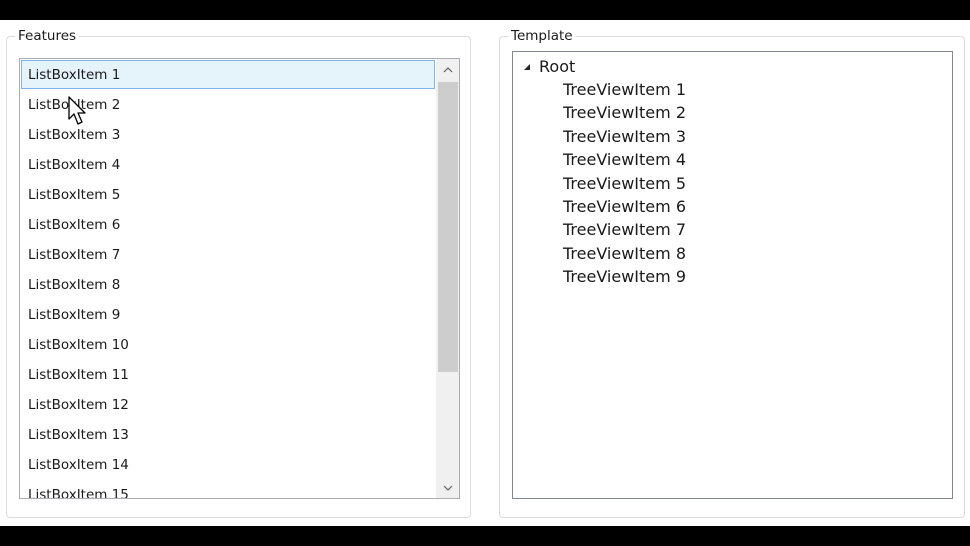 Image resolution: width=970 pixels, height=546 pixels. Describe the element at coordinates (228, 284) in the screenshot. I see `list-item: ListBoxItem 8` at that location.